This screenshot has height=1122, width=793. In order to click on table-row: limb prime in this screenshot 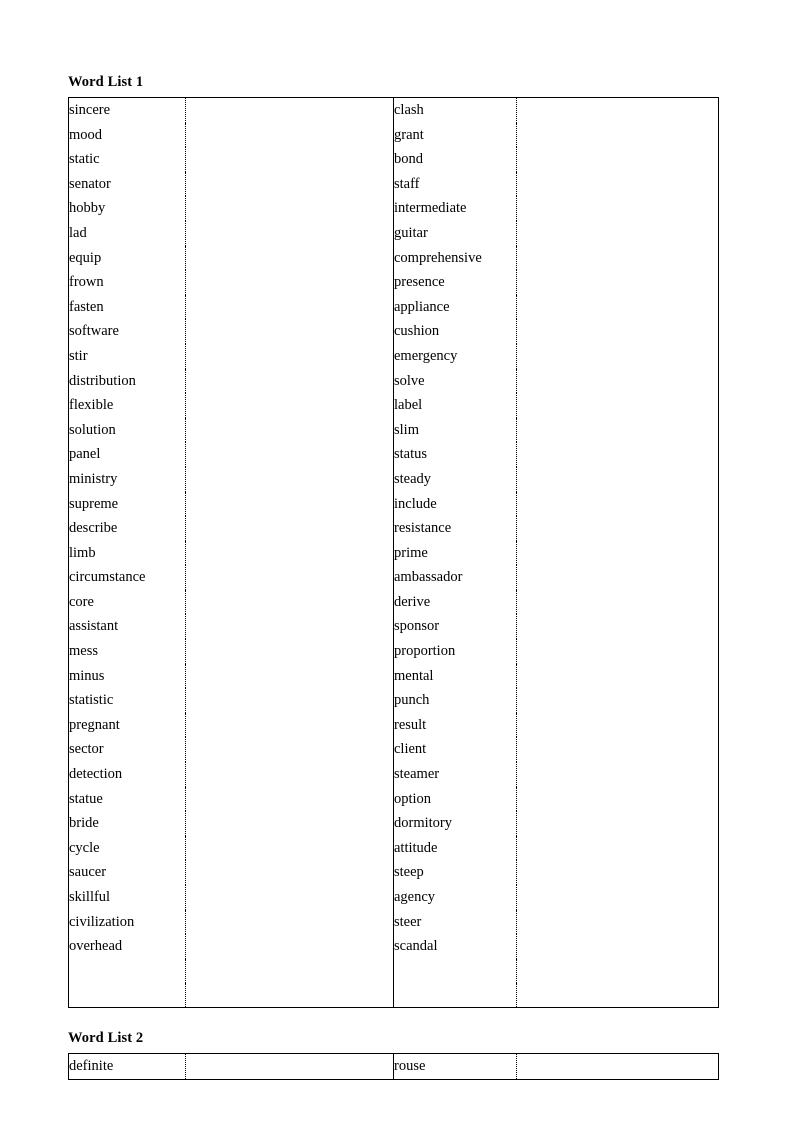, I will do `click(393, 553)`.